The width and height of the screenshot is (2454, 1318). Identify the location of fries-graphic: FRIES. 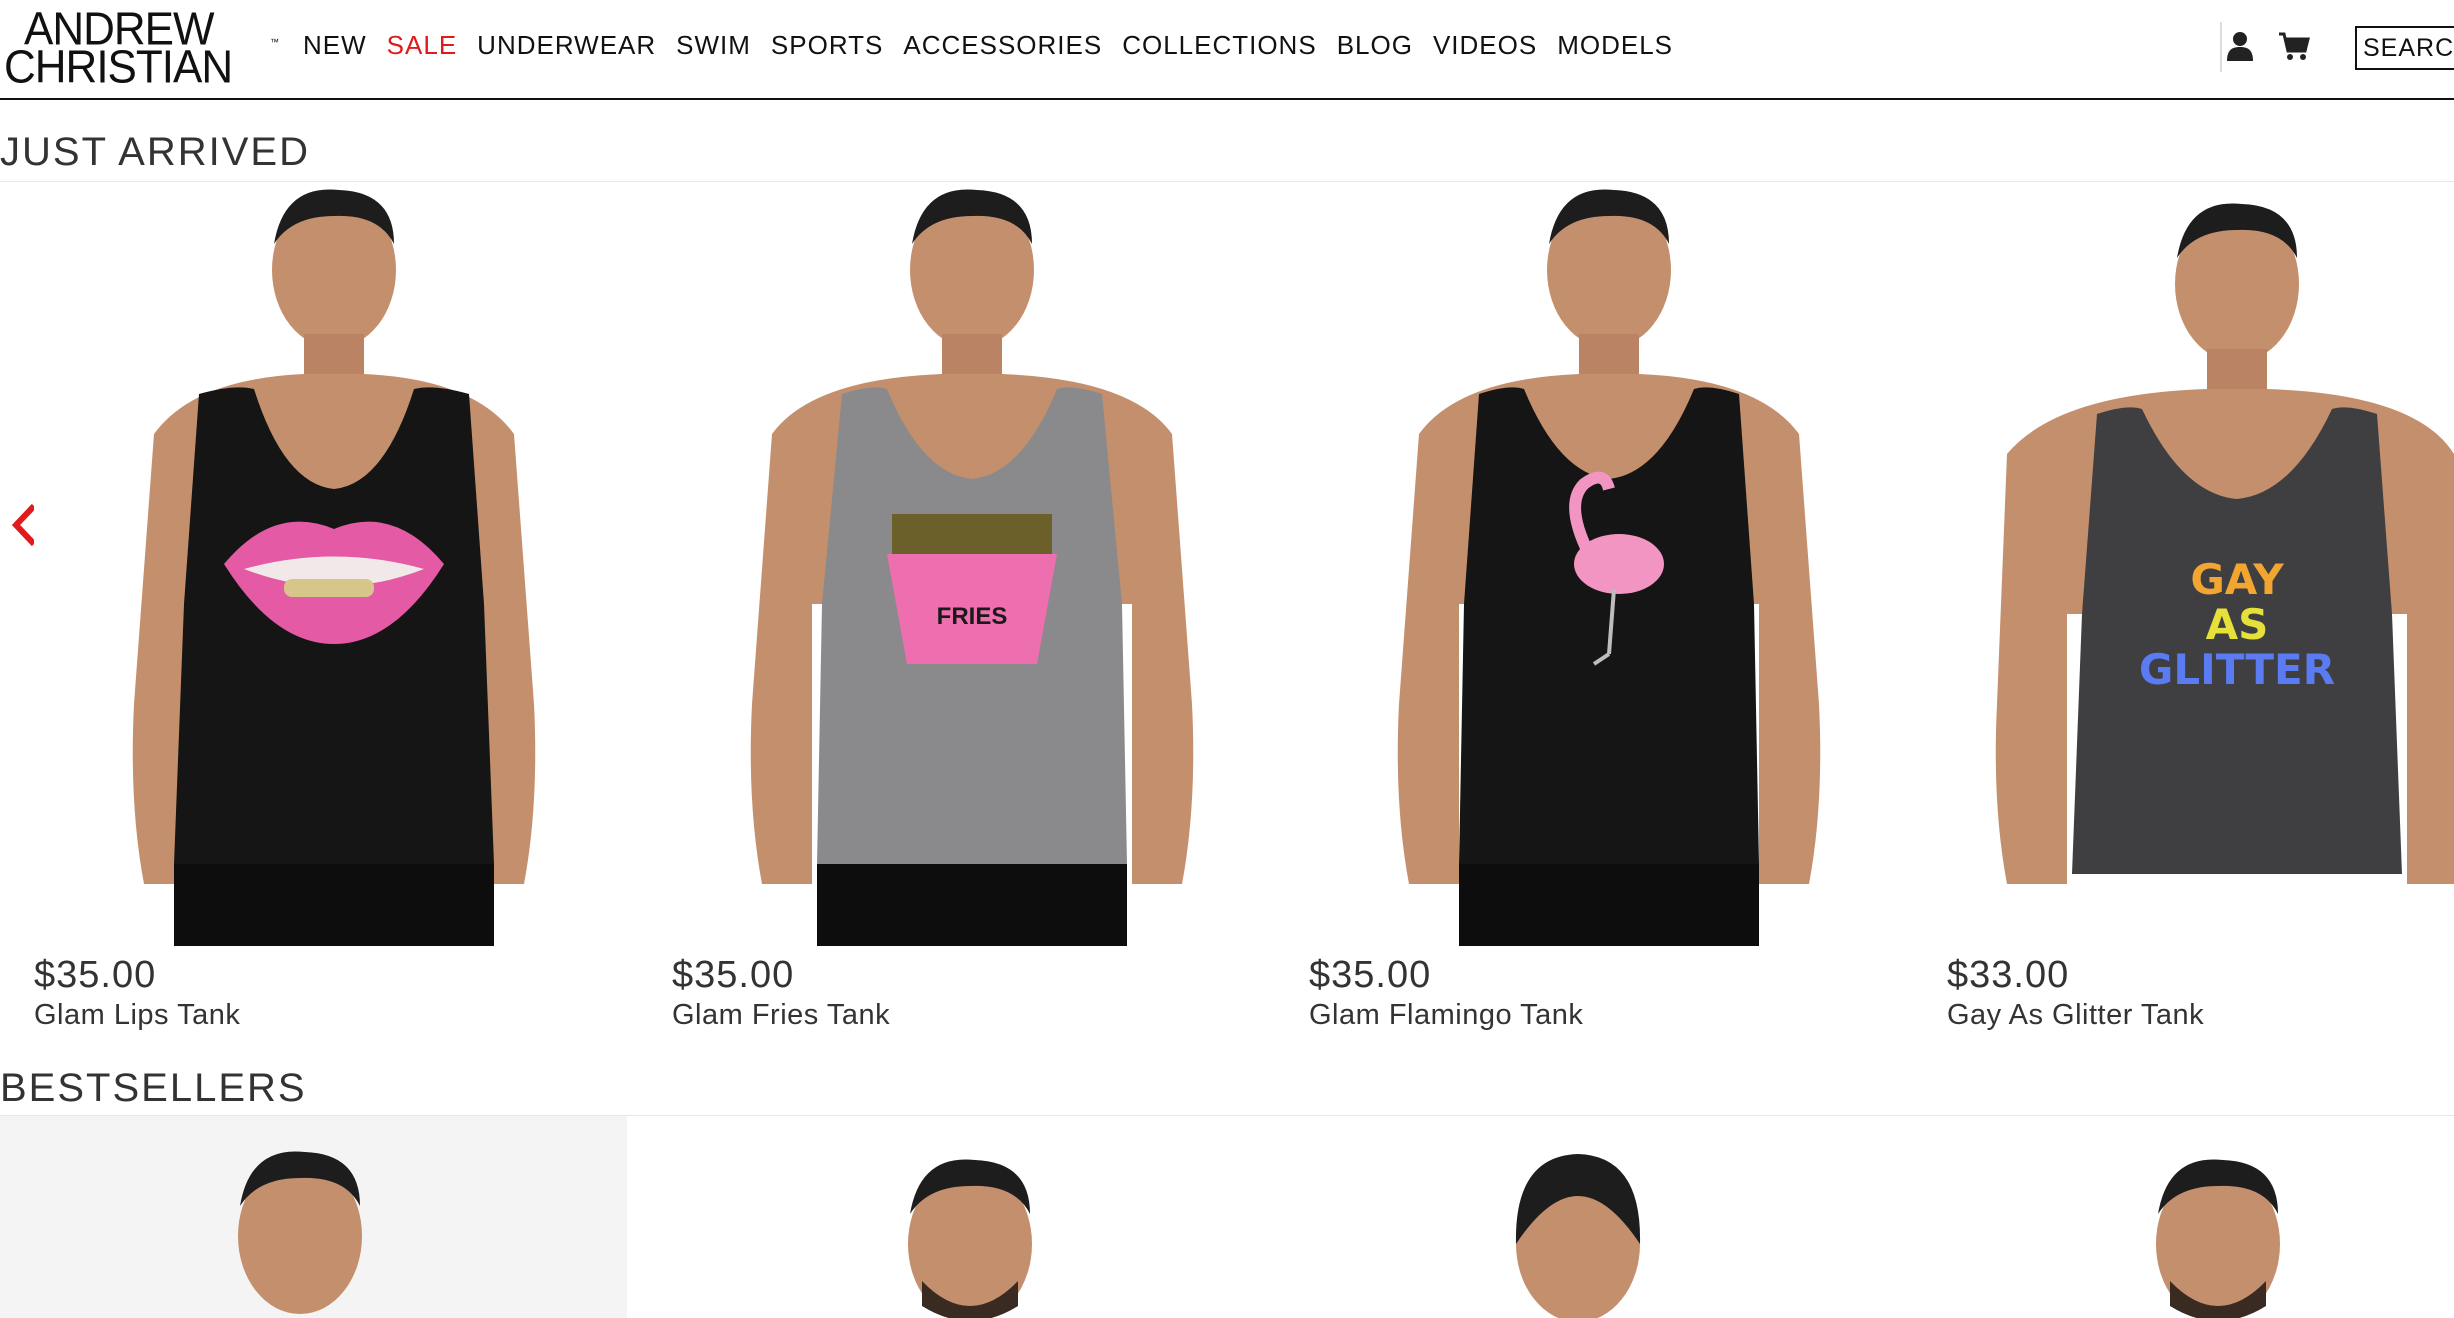
(972, 589).